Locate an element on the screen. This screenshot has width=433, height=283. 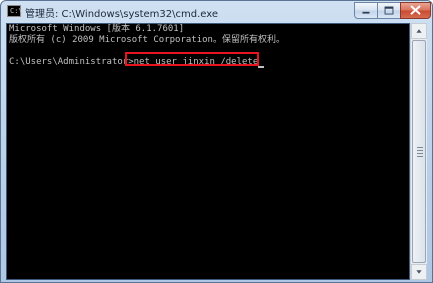
maximize-button is located at coordinates (389, 10).